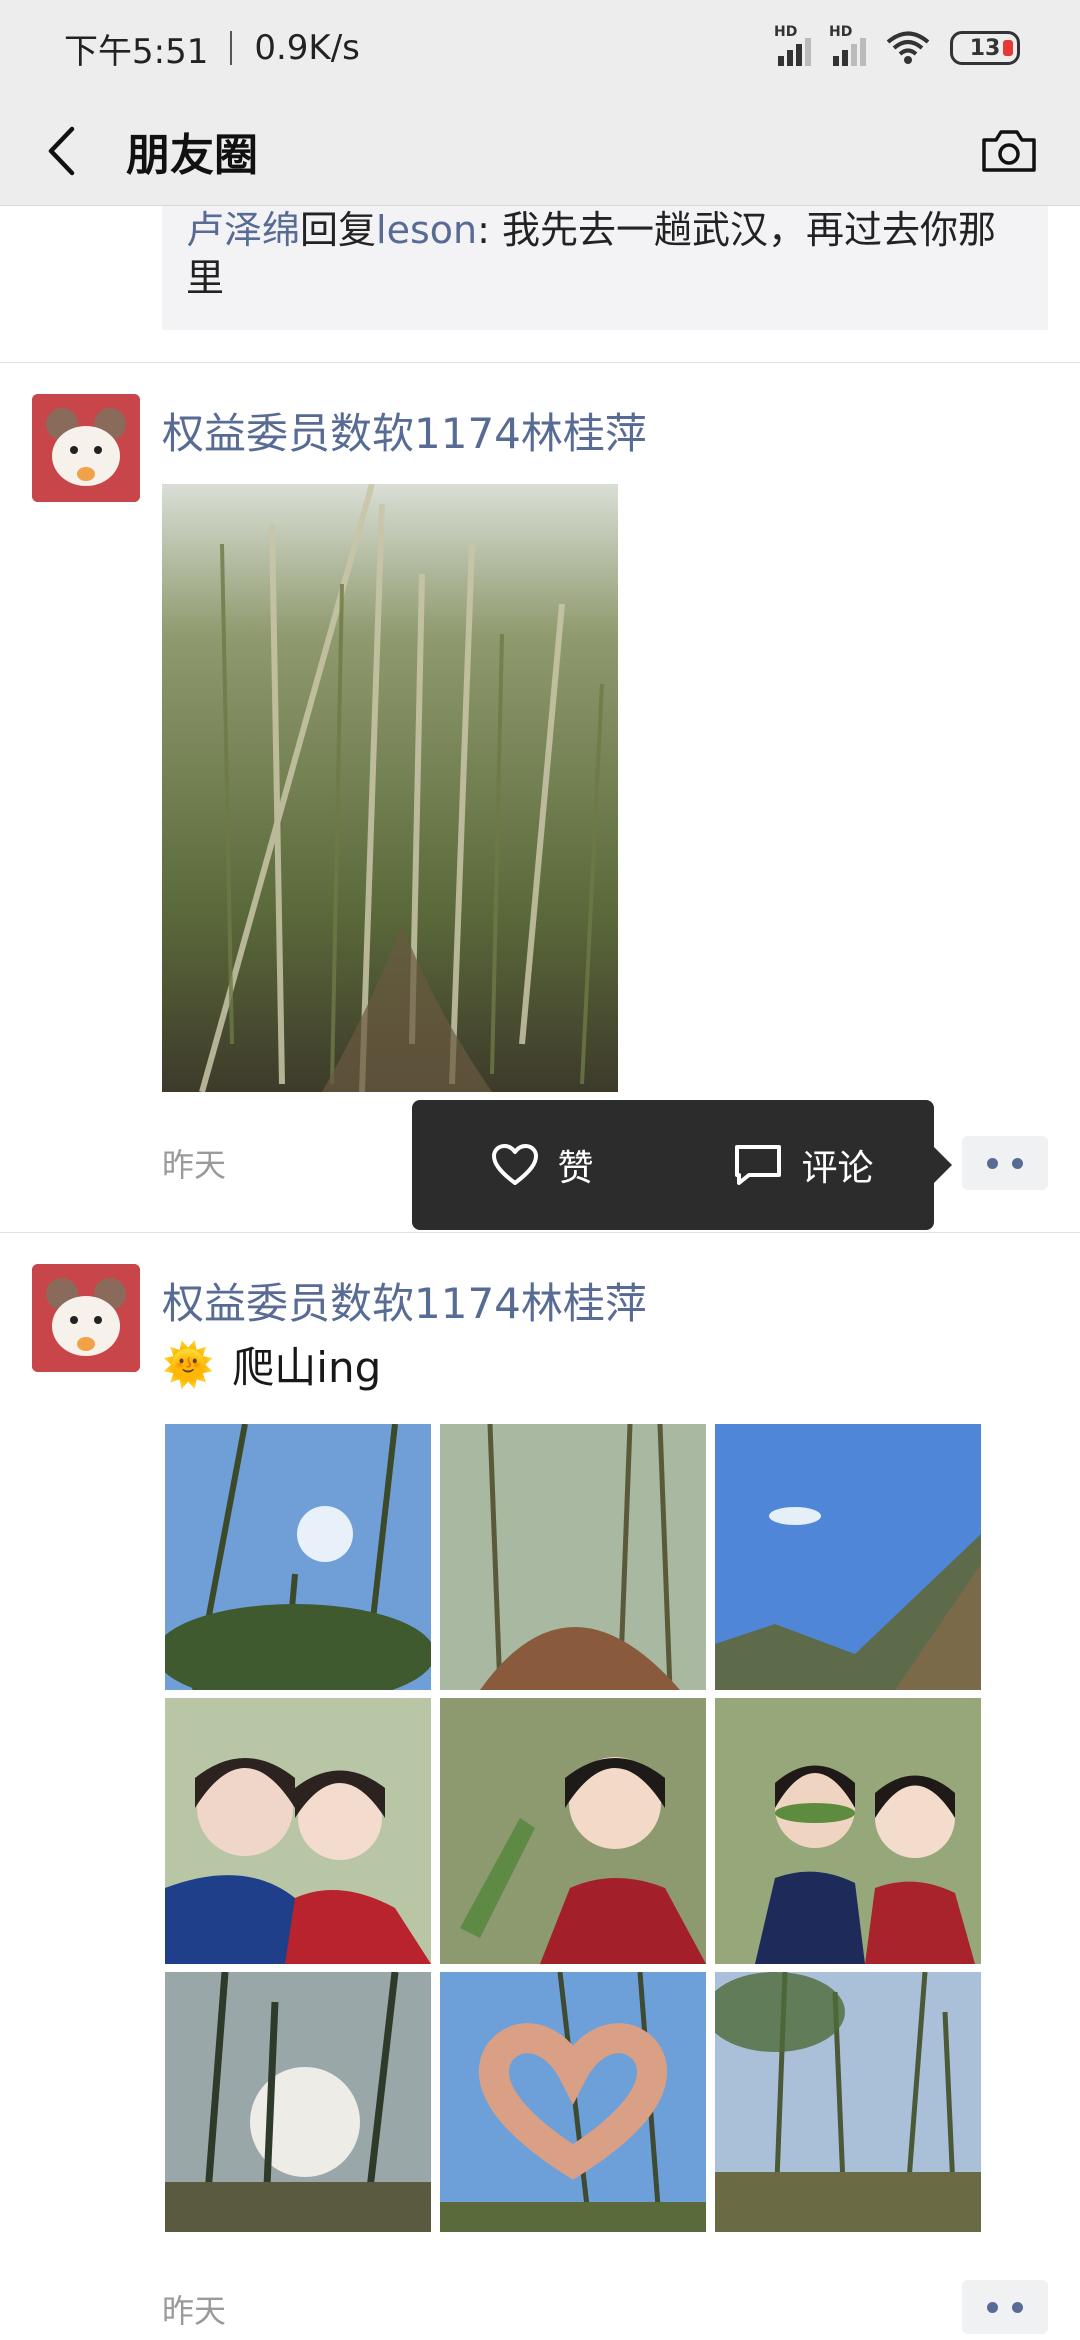 Image resolution: width=1080 pixels, height=2340 pixels. What do you see at coordinates (1009, 151) in the screenshot?
I see `camera-icon` at bounding box center [1009, 151].